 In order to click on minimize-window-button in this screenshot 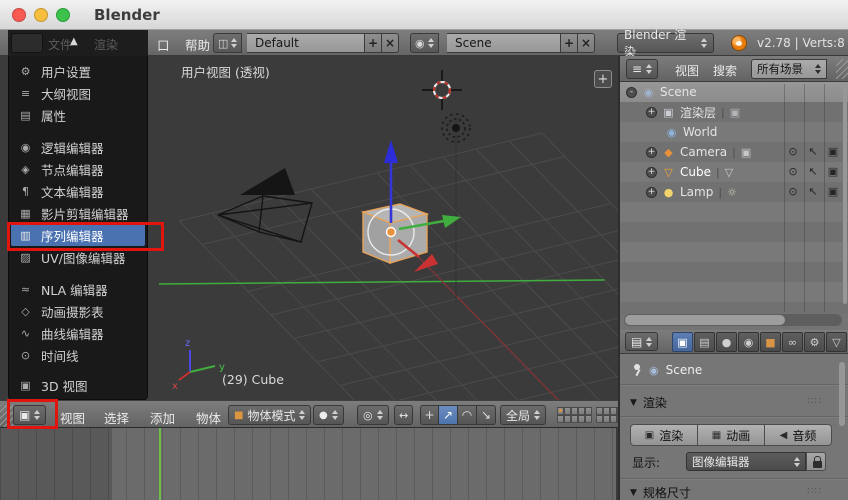, I will do `click(41, 14)`.